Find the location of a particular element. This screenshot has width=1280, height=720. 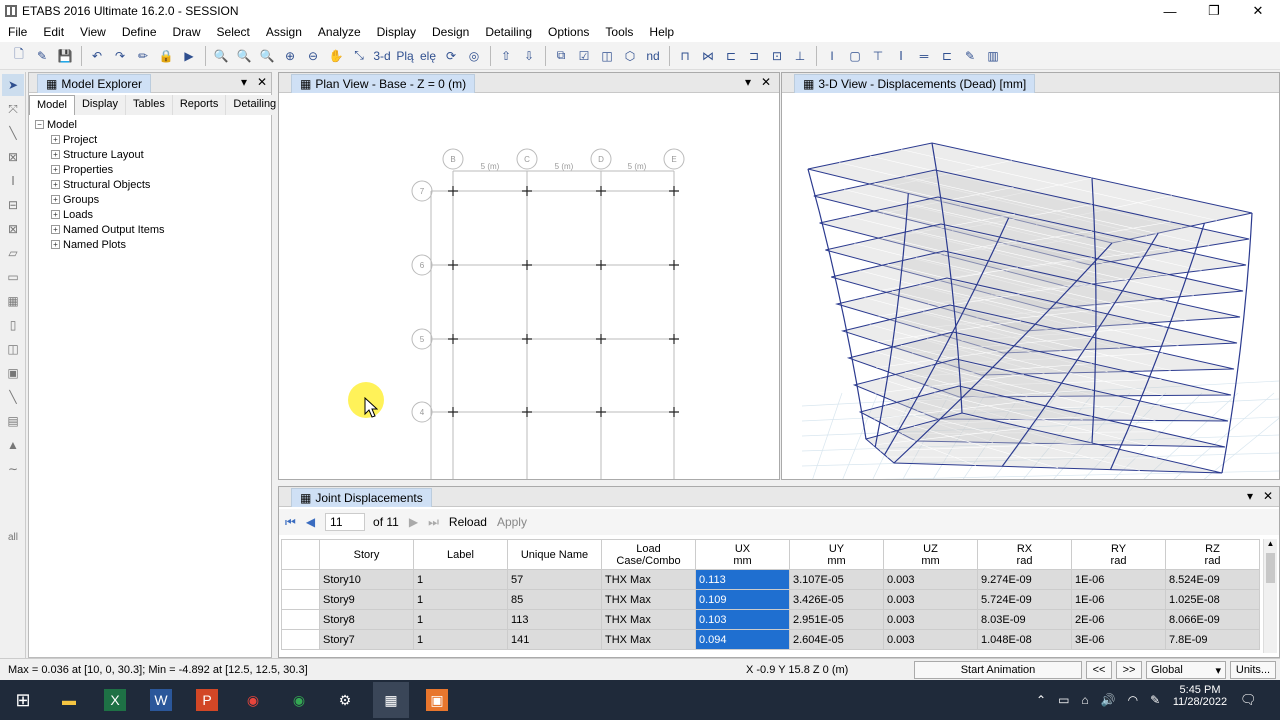

cell-ry: 1E-06 is located at coordinates (1118, 579).